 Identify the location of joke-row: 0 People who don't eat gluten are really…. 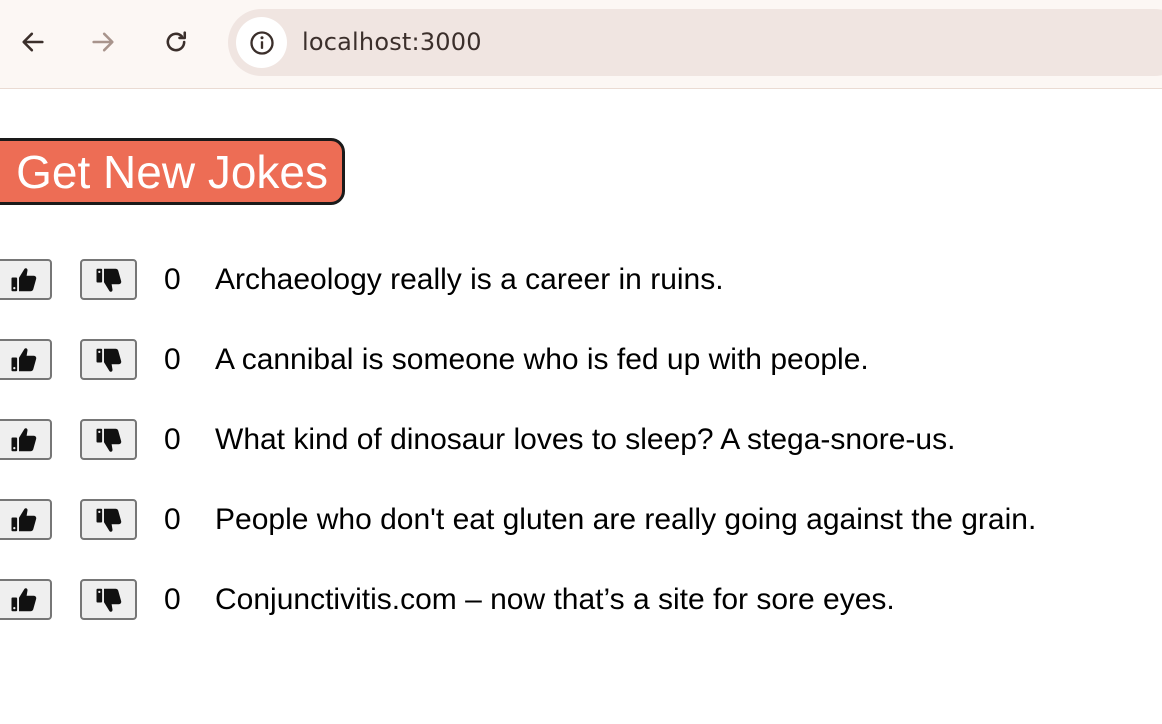
(581, 521).